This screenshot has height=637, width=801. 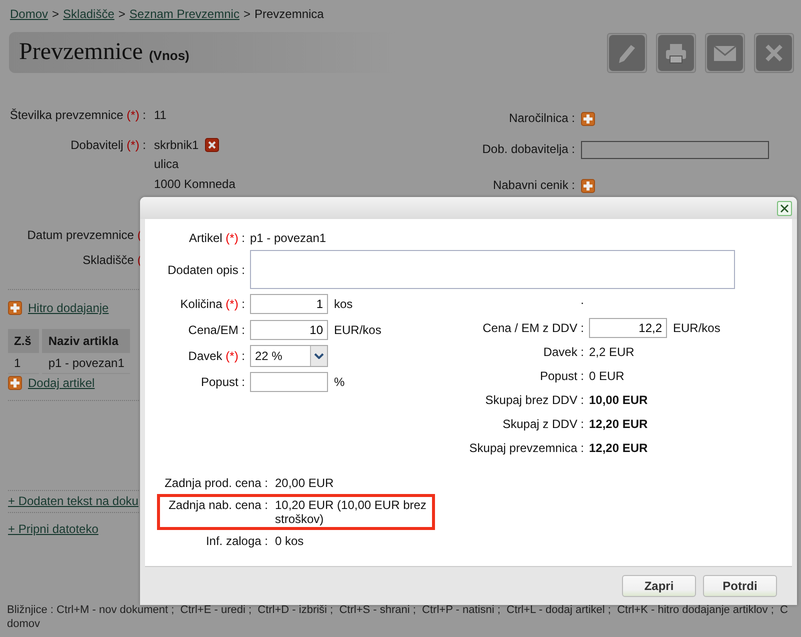 What do you see at coordinates (216, 238) in the screenshot?
I see `field-label: Artikel (*) :` at bounding box center [216, 238].